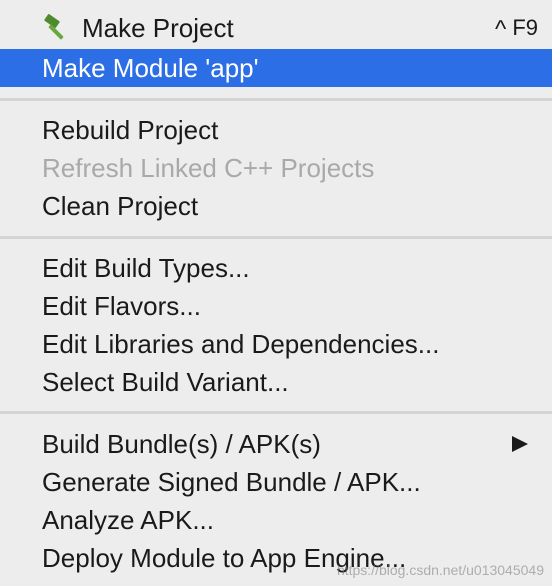 Image resolution: width=552 pixels, height=586 pixels. Describe the element at coordinates (130, 129) in the screenshot. I see `menu-item-label: Rebuild Project` at that location.